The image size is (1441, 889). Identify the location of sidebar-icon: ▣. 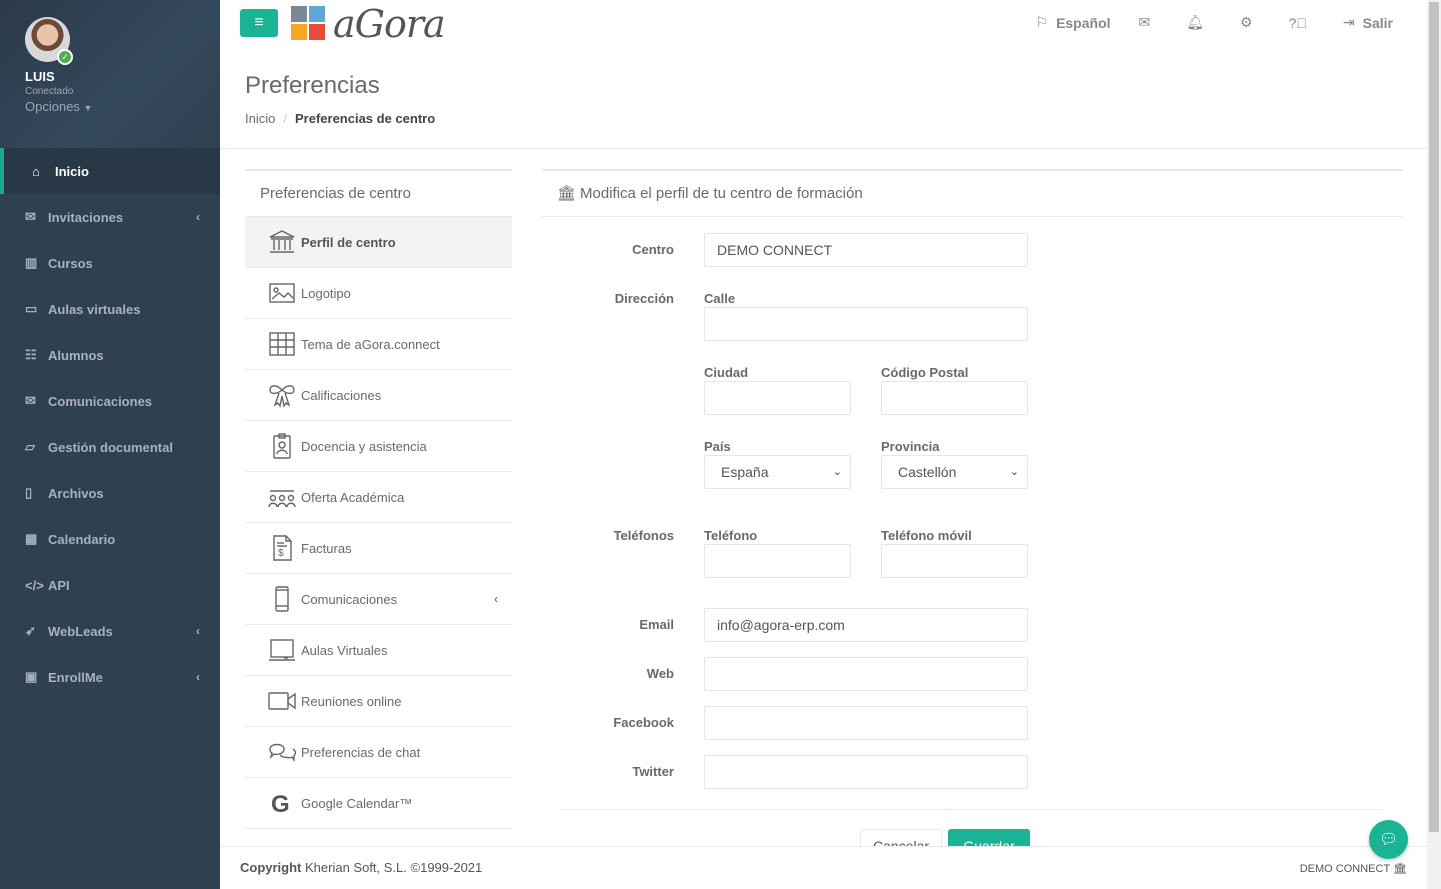
(31, 676).